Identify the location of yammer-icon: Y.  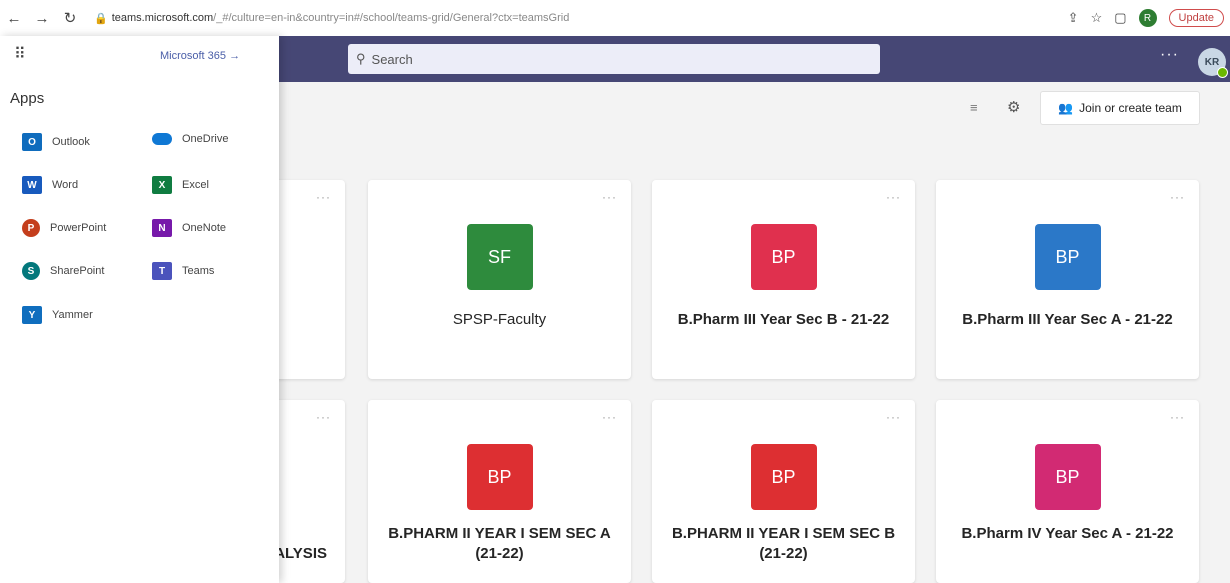
(32, 315).